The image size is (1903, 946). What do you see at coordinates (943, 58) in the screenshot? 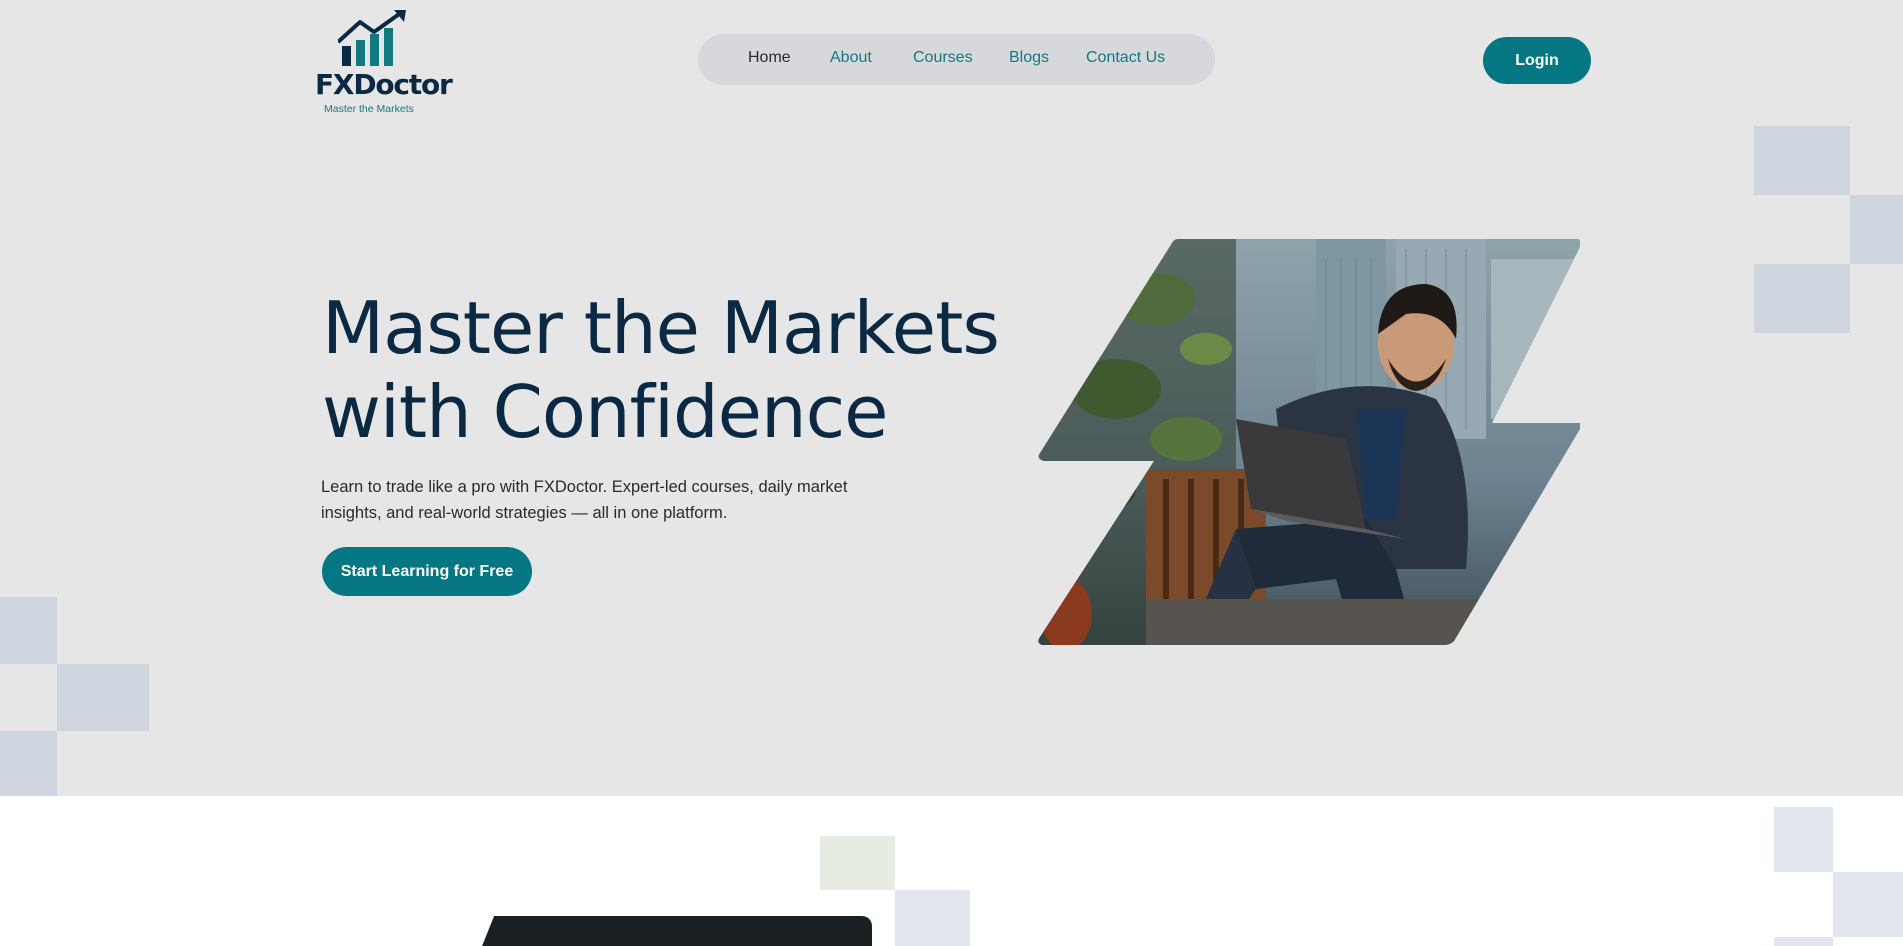
I see `nav-courses: Courses` at bounding box center [943, 58].